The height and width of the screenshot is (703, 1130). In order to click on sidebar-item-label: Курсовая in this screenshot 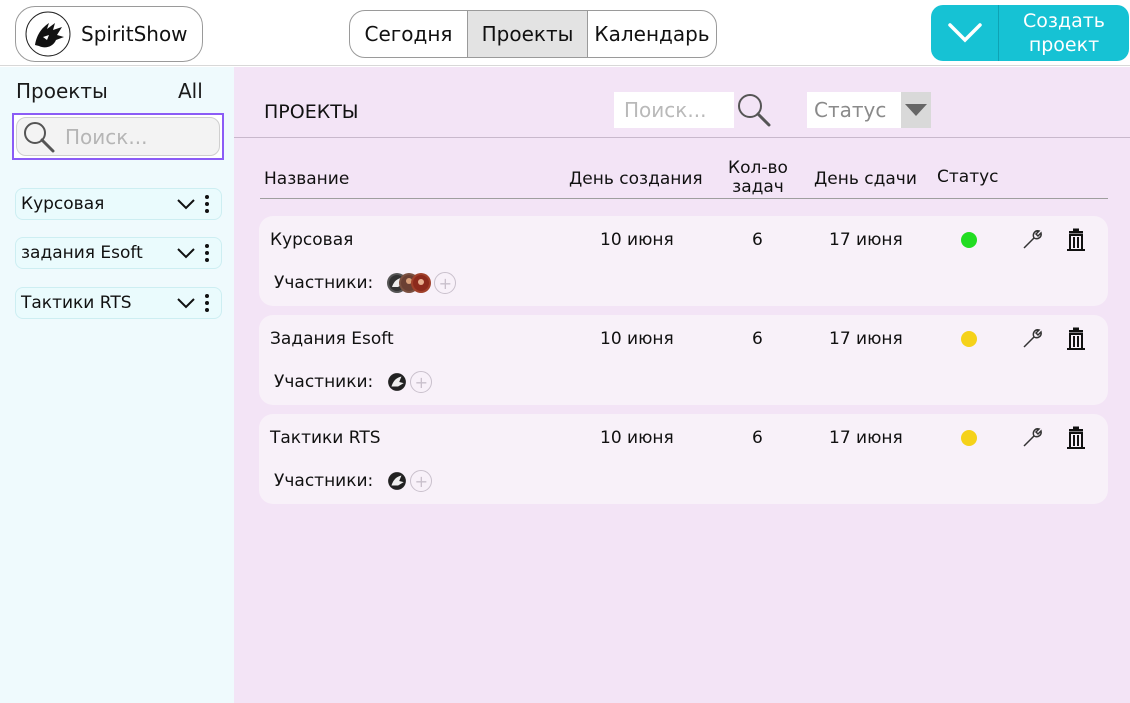, I will do `click(63, 204)`.